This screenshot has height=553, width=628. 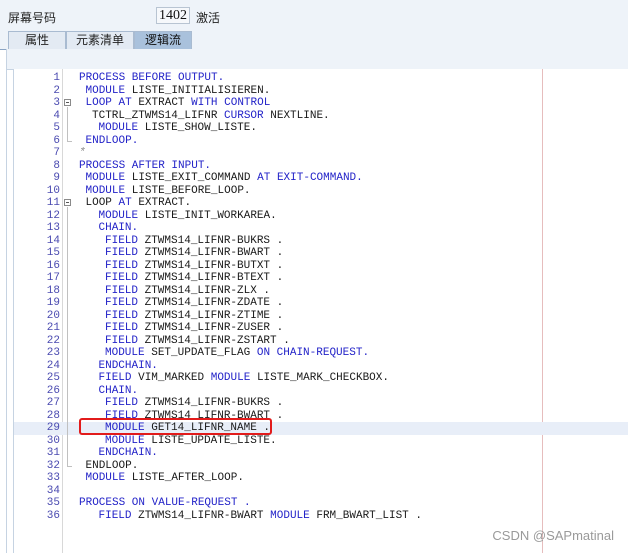 I want to click on tab-element-list: 元素清单, so click(x=100, y=40).